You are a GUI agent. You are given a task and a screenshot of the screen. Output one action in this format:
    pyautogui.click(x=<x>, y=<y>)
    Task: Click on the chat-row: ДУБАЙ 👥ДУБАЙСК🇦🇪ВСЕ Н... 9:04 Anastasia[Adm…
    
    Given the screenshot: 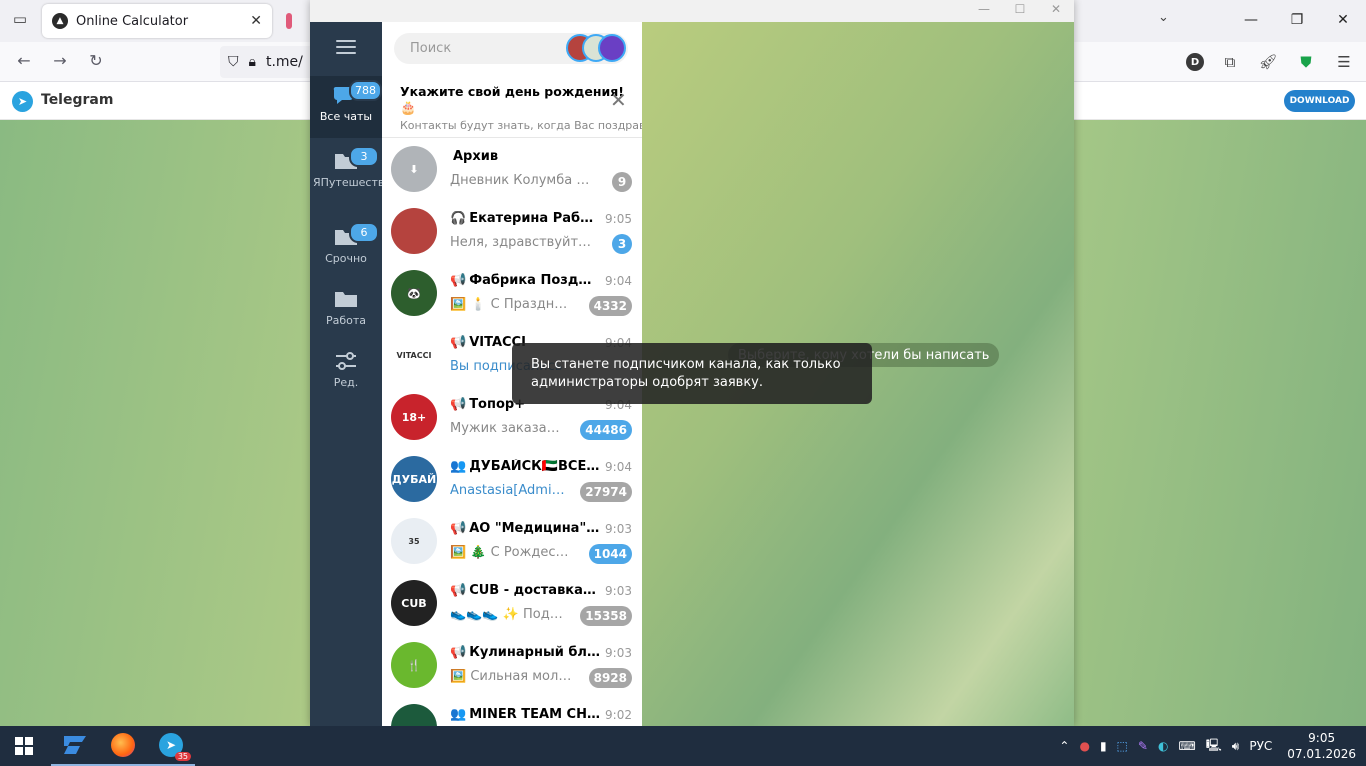 What is the action you would take?
    pyautogui.click(x=512, y=479)
    